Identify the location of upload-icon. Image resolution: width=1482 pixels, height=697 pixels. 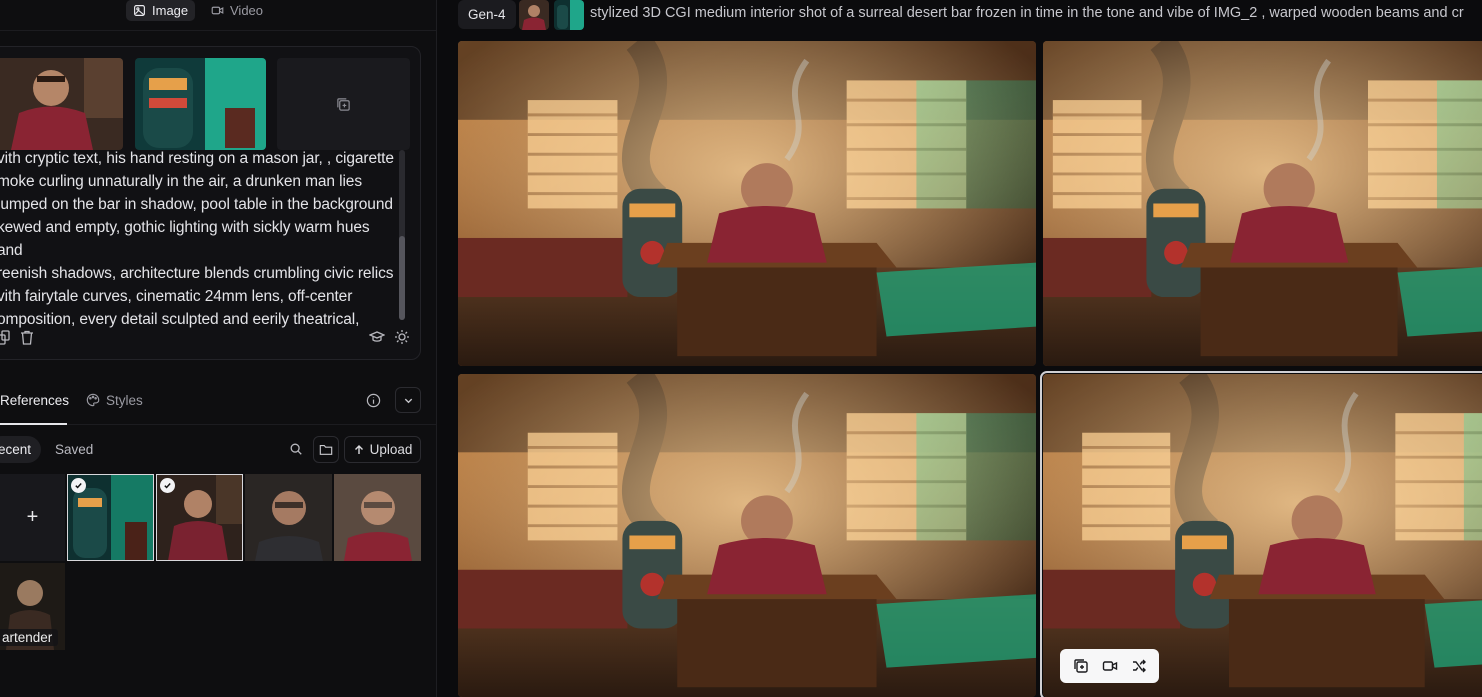
(358, 449).